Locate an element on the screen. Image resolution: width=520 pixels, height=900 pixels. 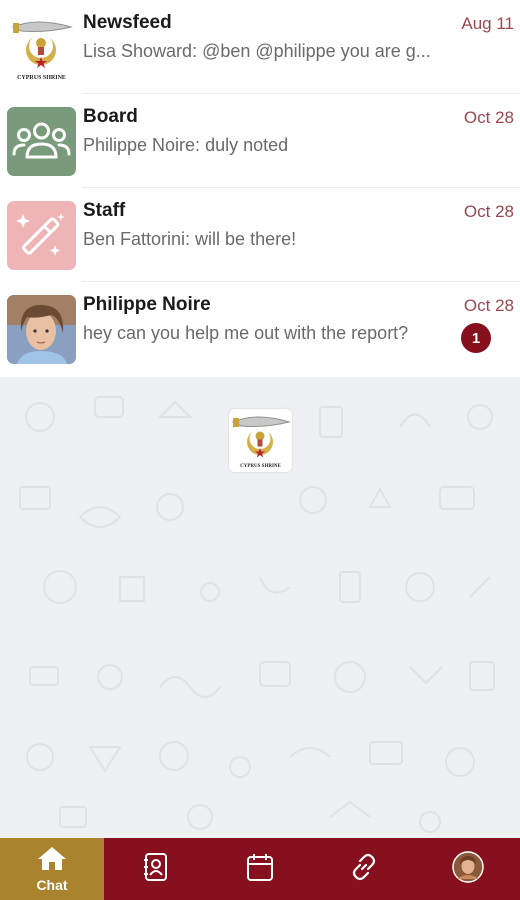
cyprus-shrine-logo-icon: CYPRUS SHRINE is located at coordinates (41, 47).